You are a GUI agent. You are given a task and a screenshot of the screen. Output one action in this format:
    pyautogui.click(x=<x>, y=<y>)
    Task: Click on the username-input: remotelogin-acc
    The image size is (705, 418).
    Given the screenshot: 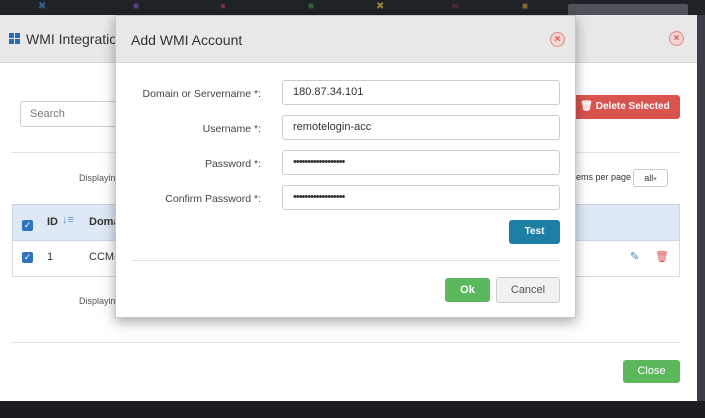 What is the action you would take?
    pyautogui.click(x=421, y=127)
    